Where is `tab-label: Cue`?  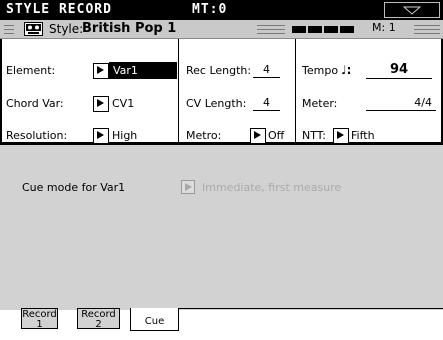 tab-label: Cue is located at coordinates (154, 321).